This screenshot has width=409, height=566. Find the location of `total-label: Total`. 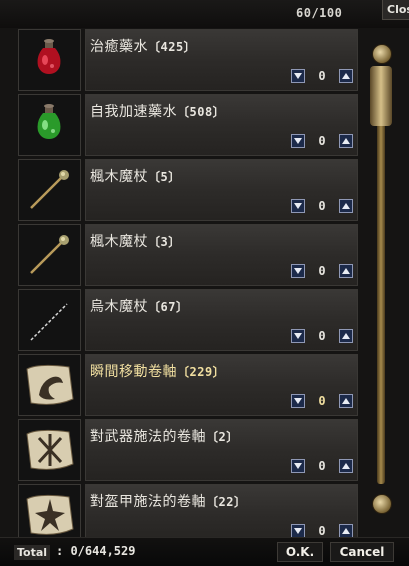

total-label: Total is located at coordinates (32, 552).